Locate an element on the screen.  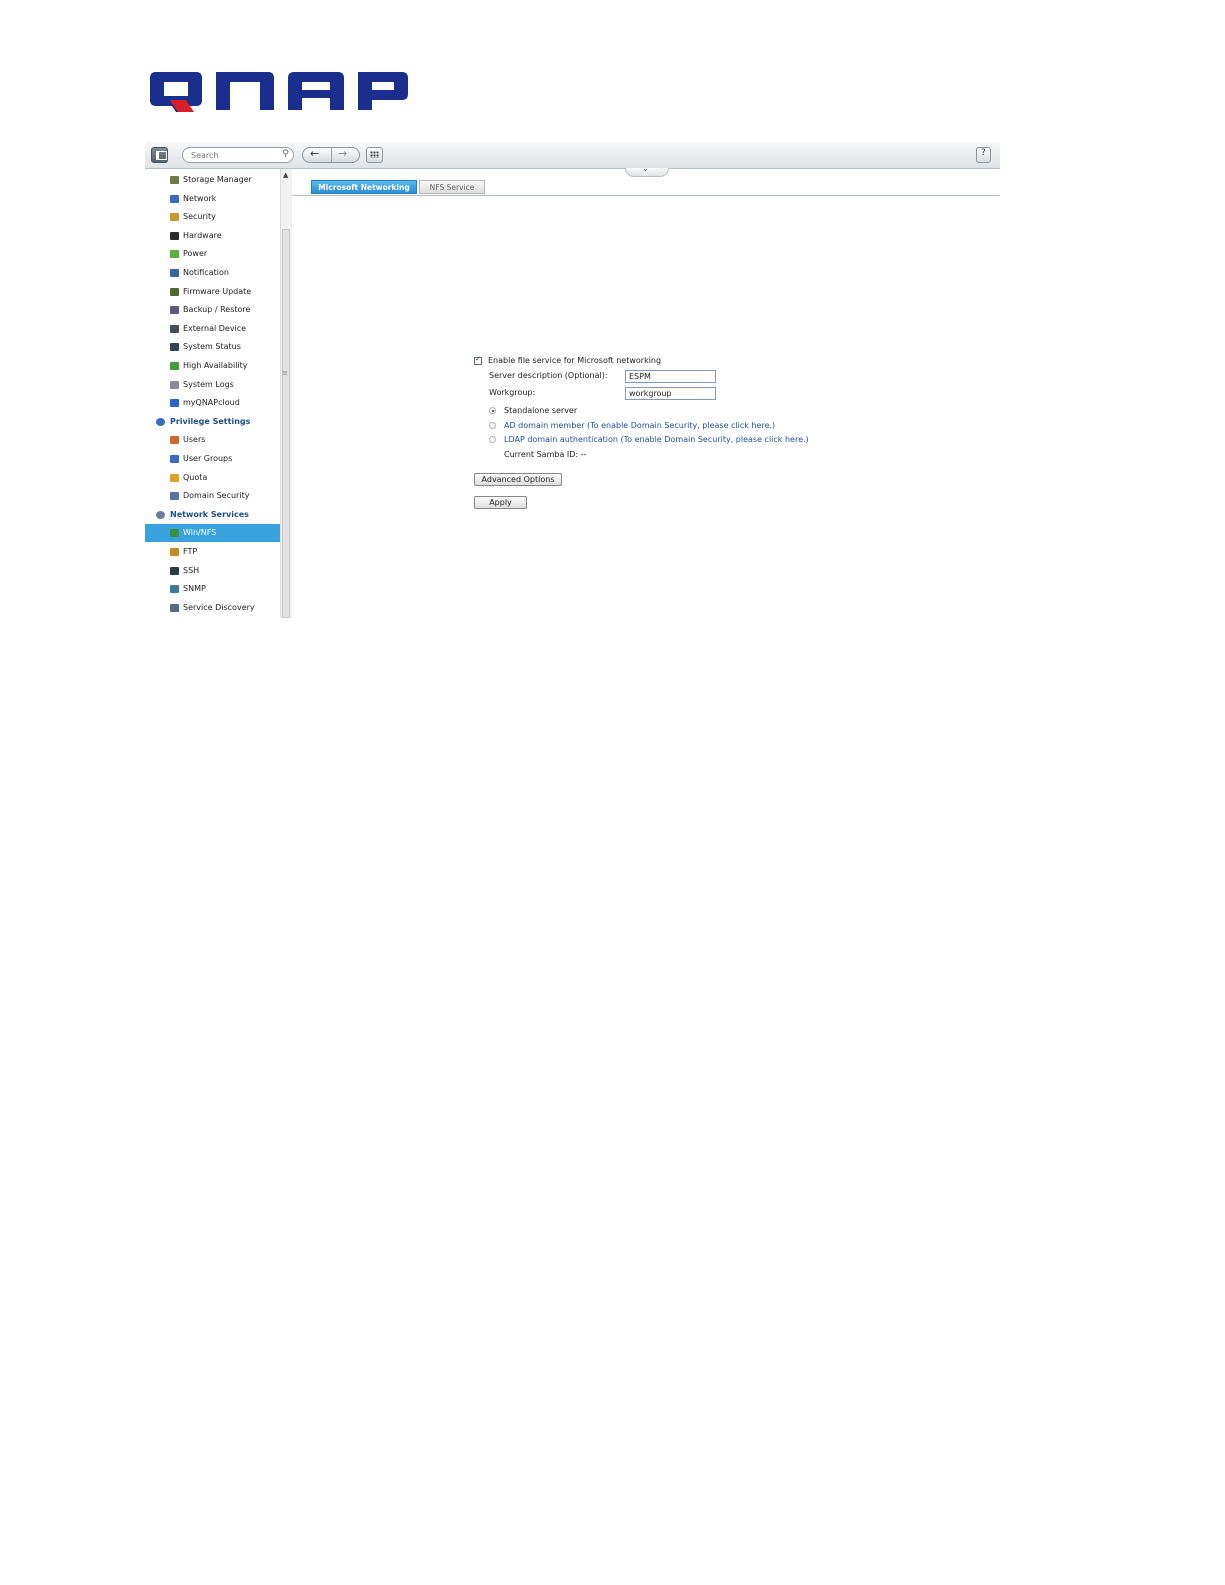
section-privilege-settings: Privilege Settings is located at coordinates (212, 422).